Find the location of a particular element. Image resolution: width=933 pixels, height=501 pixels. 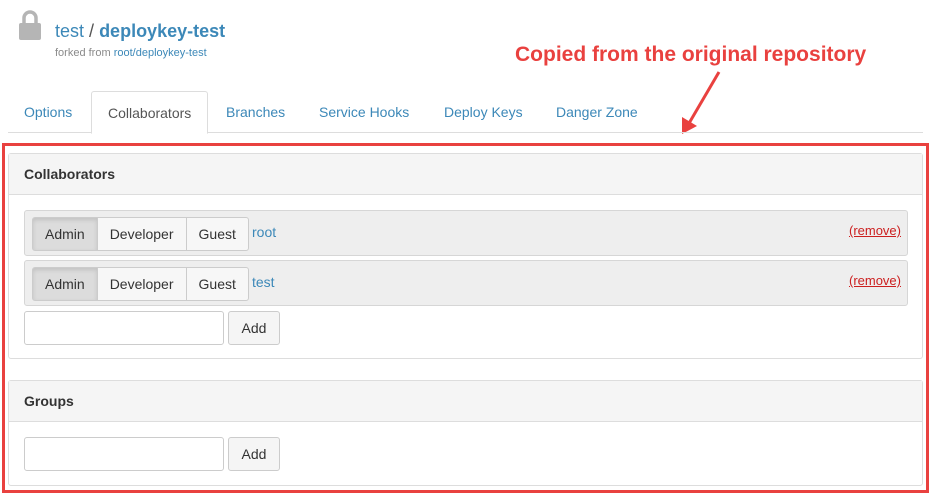

tab-collaborators: Collaborators is located at coordinates (150, 112).